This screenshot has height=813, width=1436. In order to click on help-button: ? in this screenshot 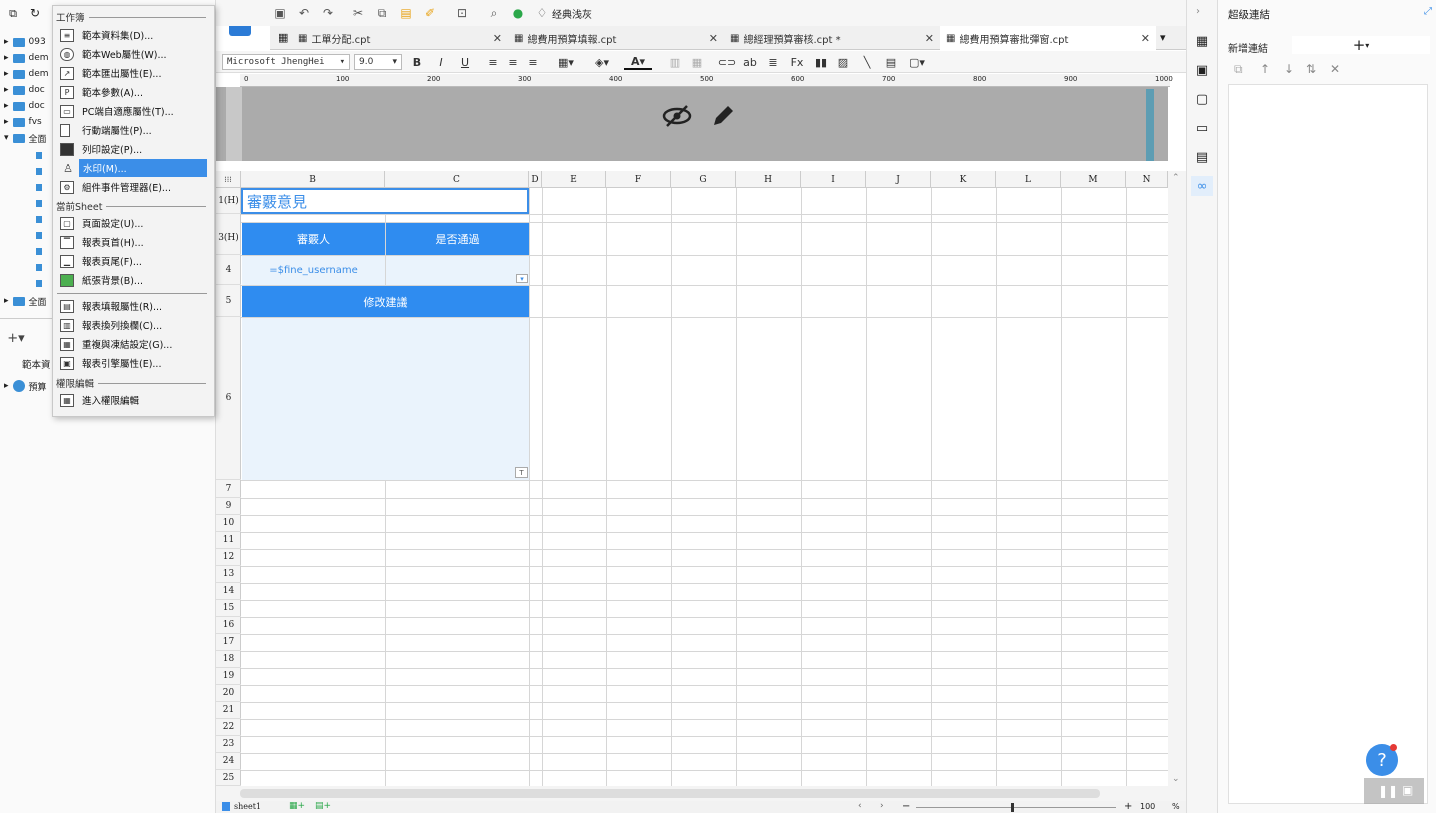, I will do `click(1382, 760)`.